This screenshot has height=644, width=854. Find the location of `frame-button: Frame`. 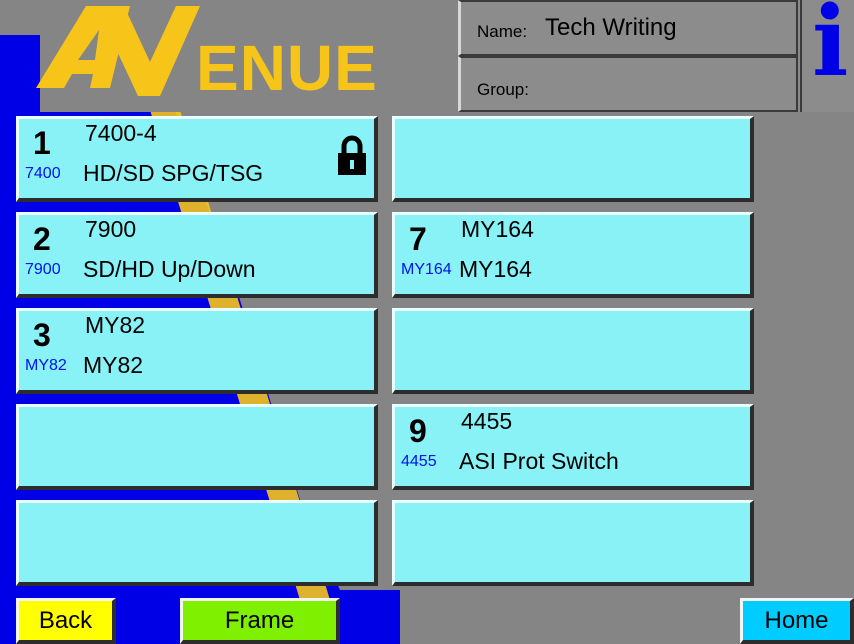

frame-button: Frame is located at coordinates (260, 621).